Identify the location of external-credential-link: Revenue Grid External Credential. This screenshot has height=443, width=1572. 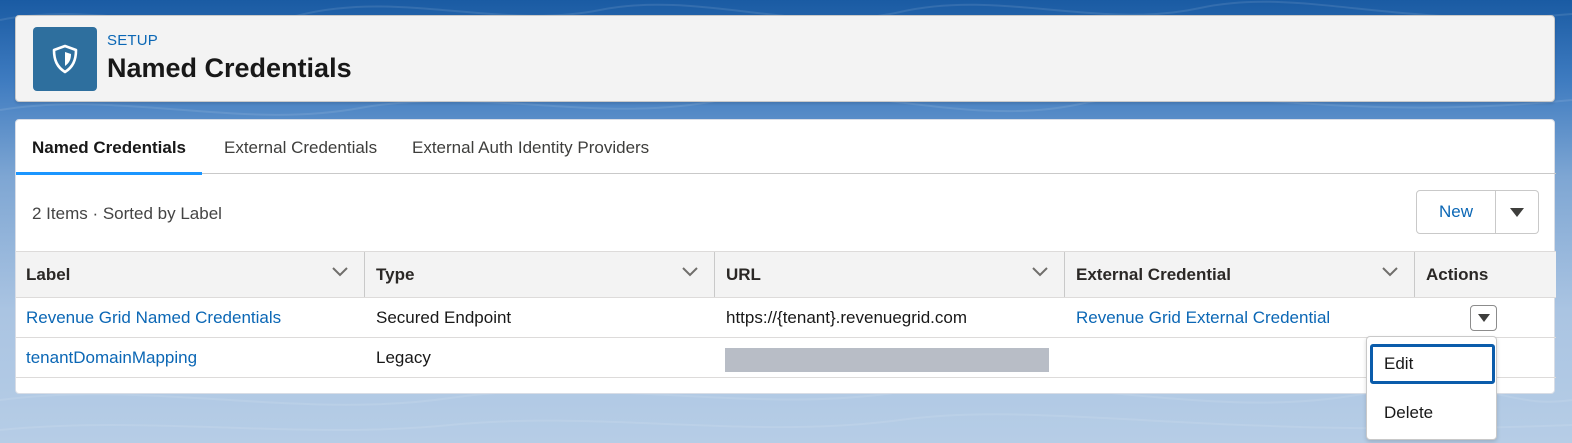
(1198, 318).